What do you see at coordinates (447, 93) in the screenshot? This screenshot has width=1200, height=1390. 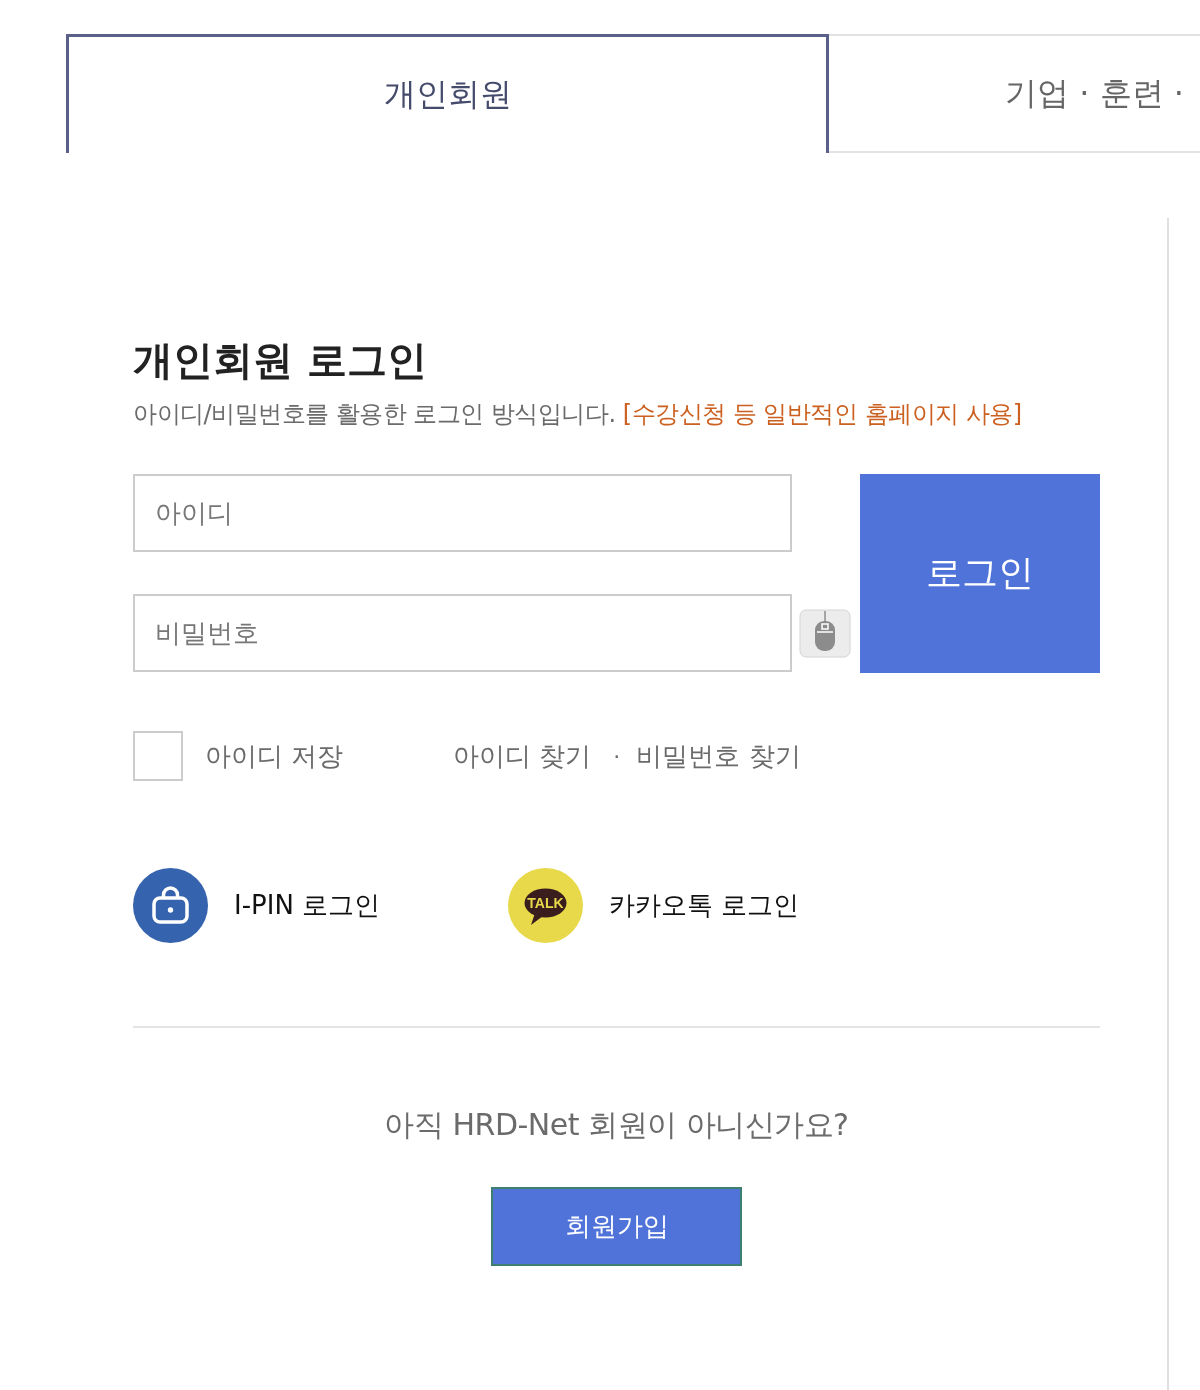 I see `tab: 개인회원` at bounding box center [447, 93].